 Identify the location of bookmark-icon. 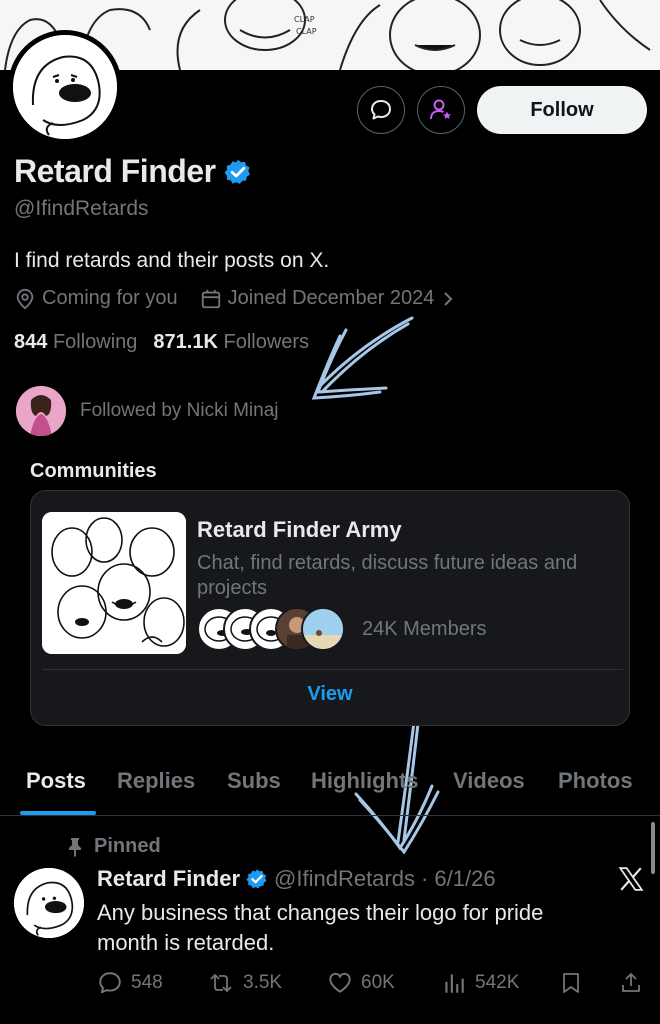
(571, 983).